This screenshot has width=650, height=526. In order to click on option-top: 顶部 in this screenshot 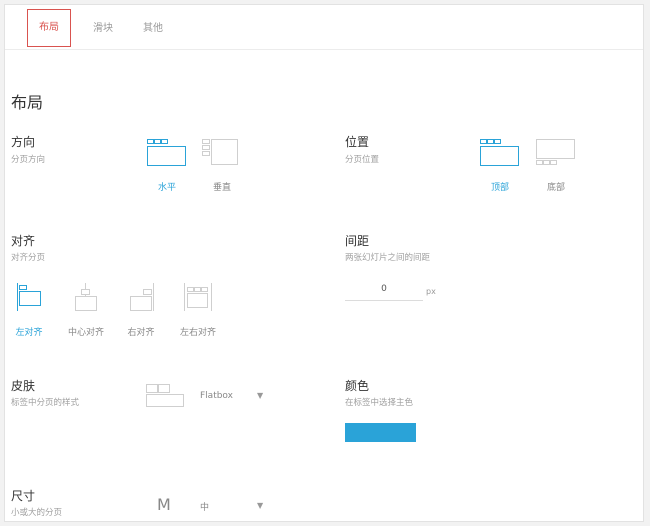, I will do `click(500, 186)`.